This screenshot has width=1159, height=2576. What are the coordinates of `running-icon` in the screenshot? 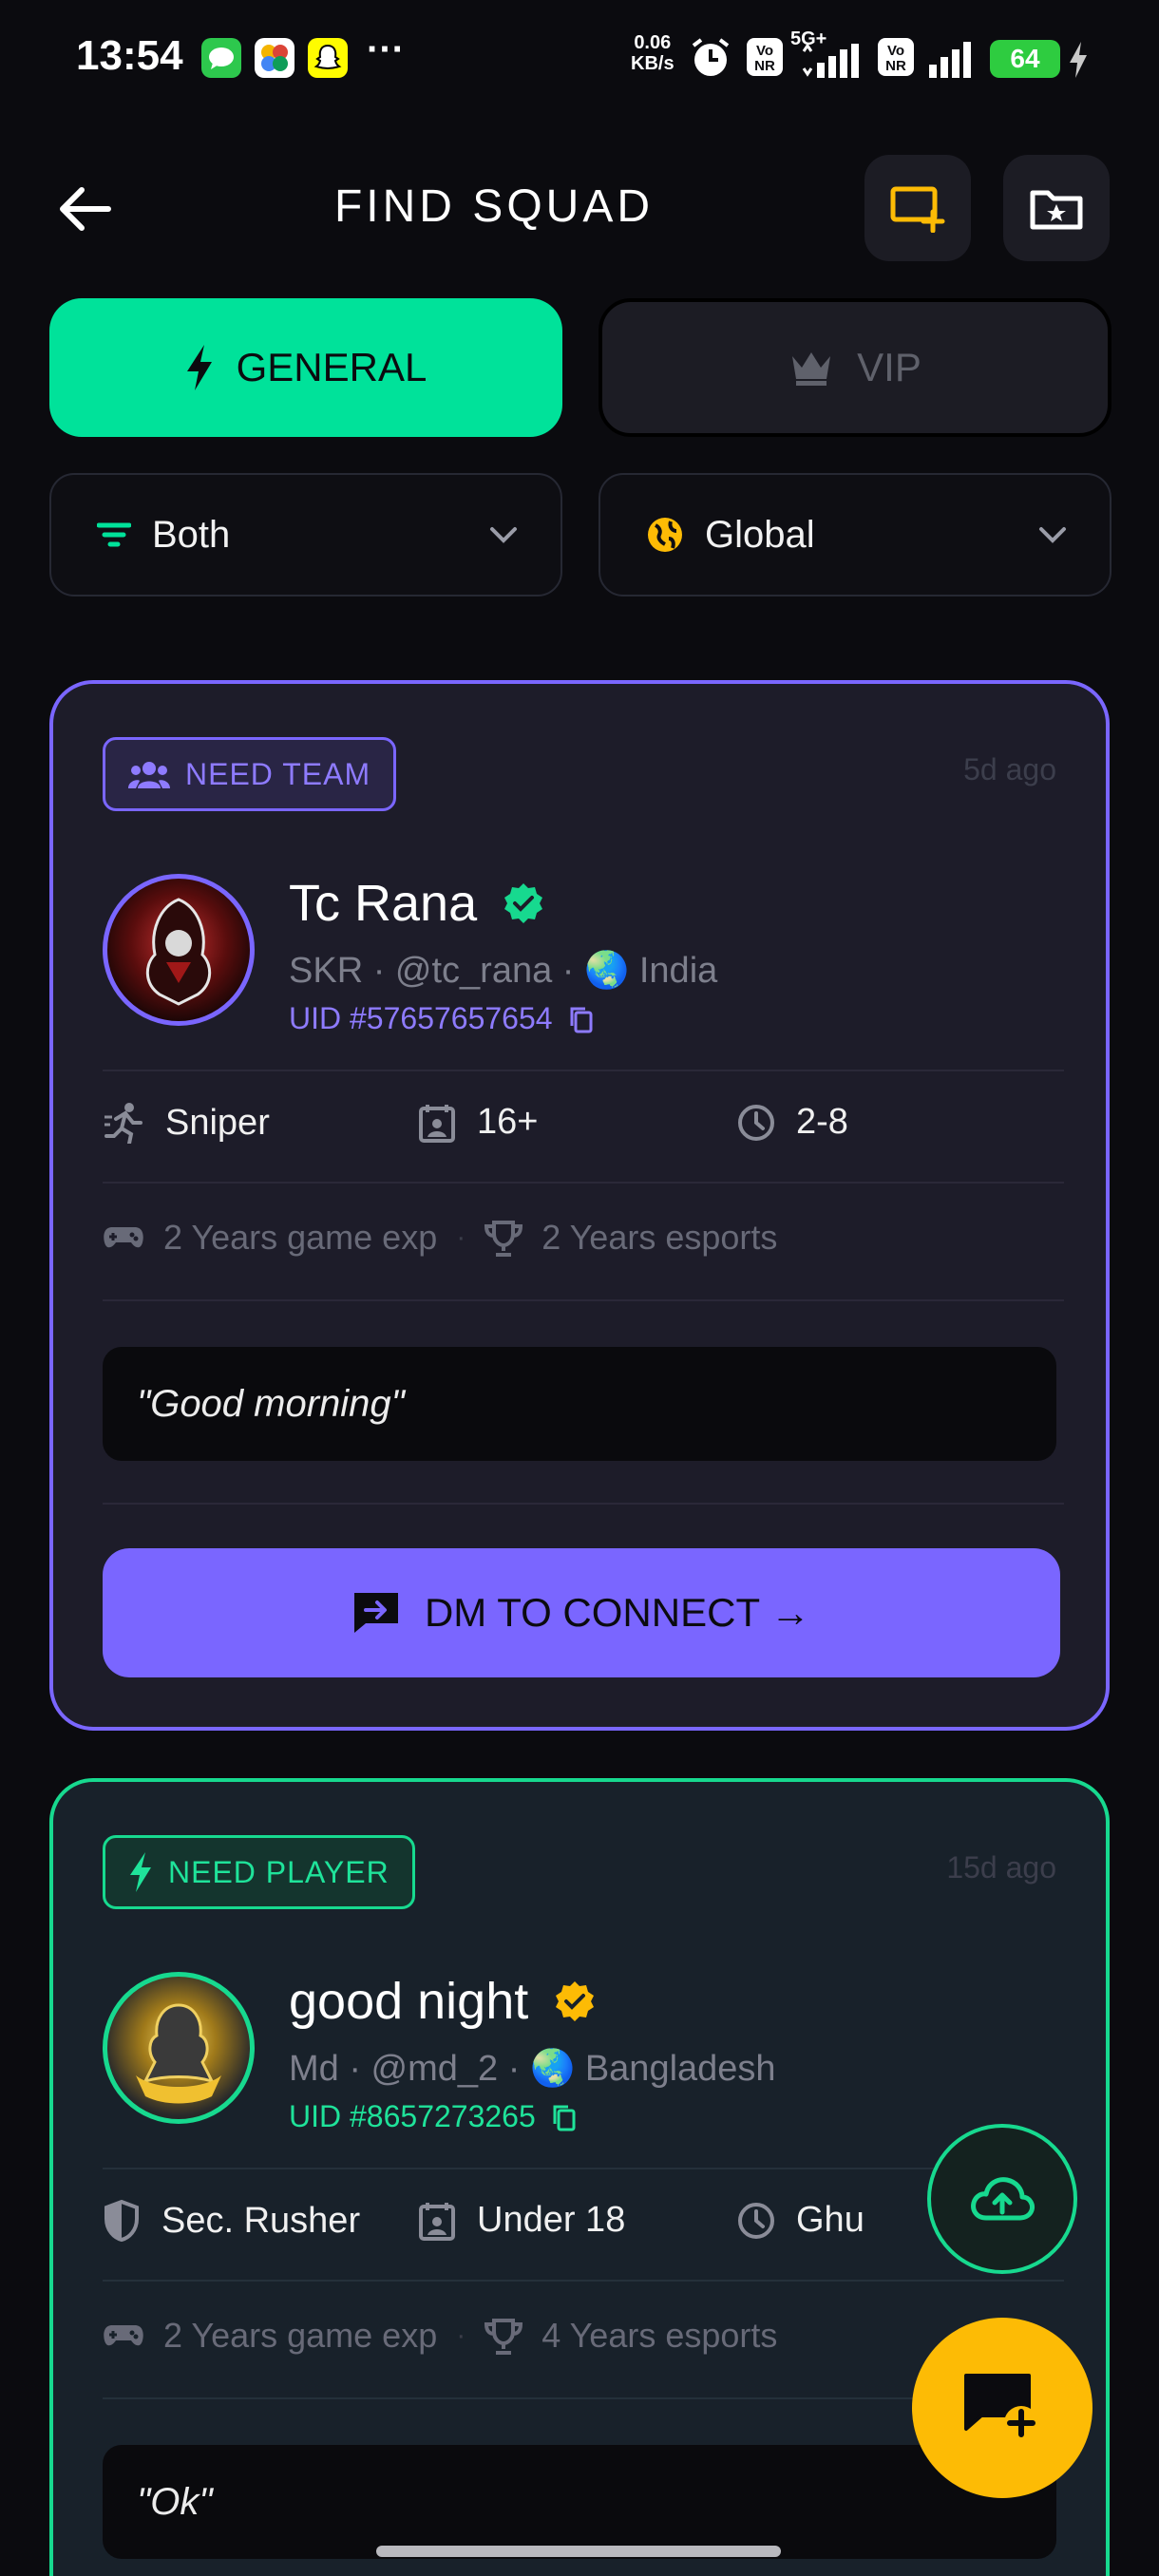 It's located at (123, 1123).